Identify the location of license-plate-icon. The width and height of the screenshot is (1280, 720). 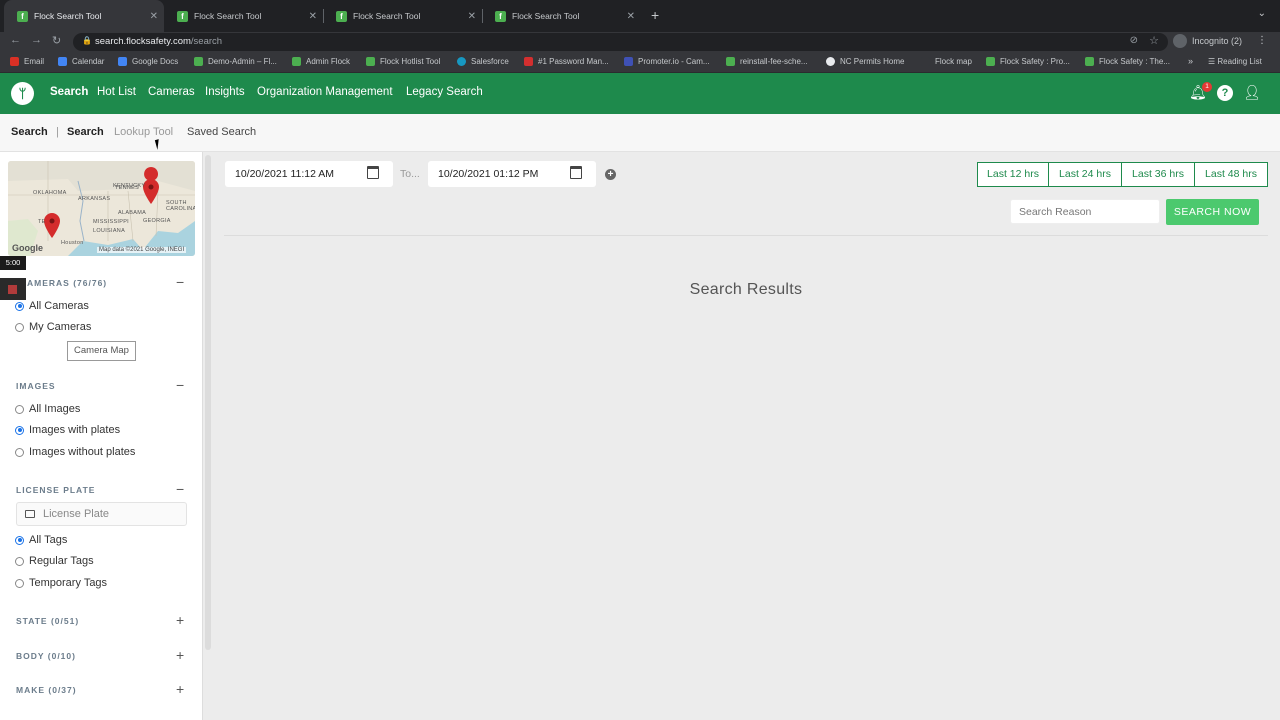
(30, 514).